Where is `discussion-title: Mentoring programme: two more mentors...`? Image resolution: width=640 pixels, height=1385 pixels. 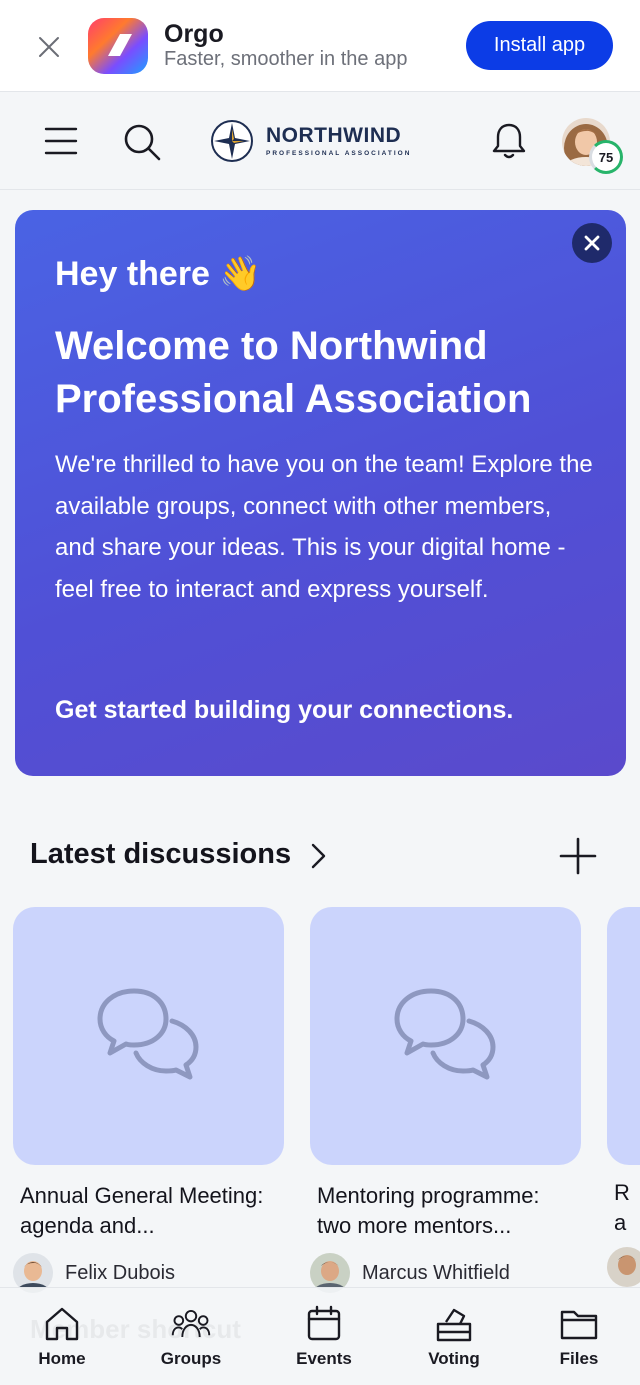 discussion-title: Mentoring programme: two more mentors... is located at coordinates (448, 1211).